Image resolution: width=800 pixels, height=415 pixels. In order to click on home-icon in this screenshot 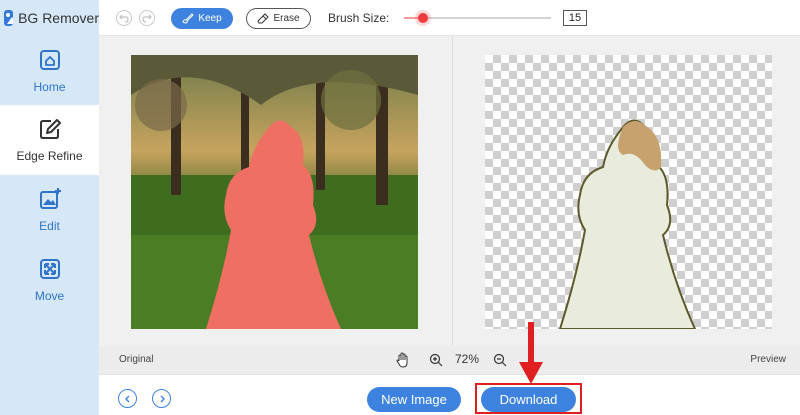, I will do `click(49, 60)`.